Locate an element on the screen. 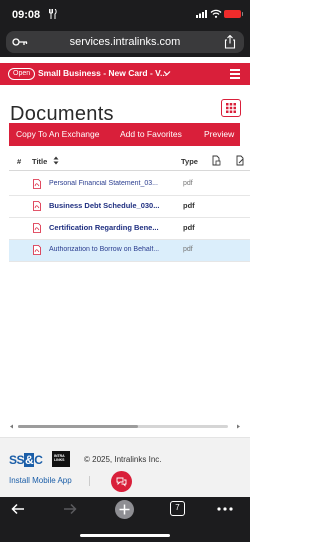 The width and height of the screenshot is (320, 542). table-row: Certification Regarding Bene... pdf is located at coordinates (129, 229).